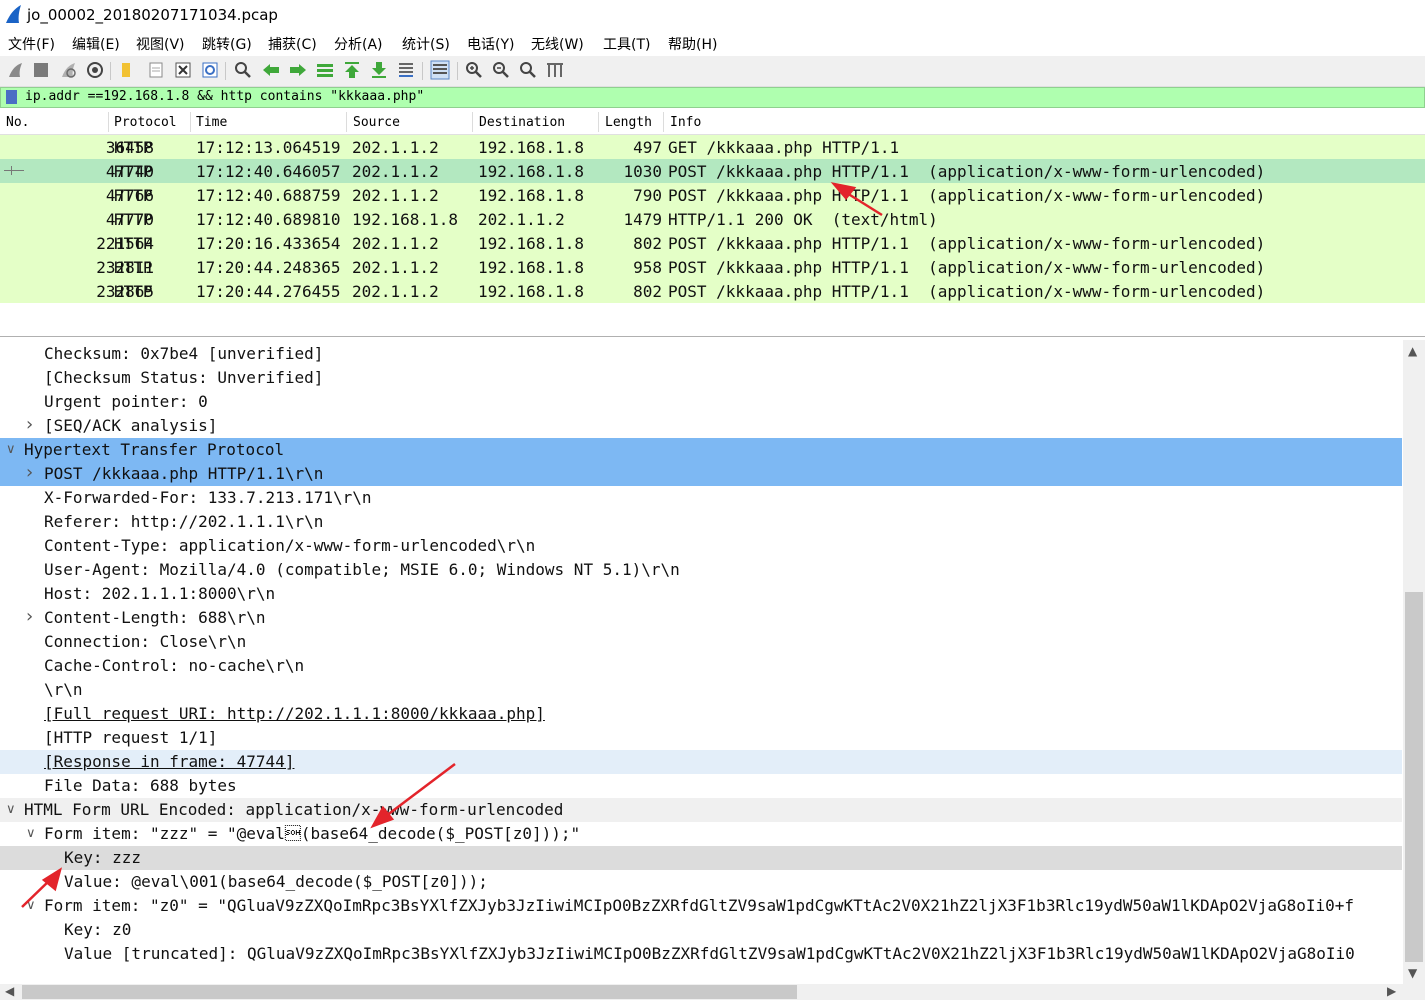  What do you see at coordinates (352, 70) in the screenshot?
I see `first-packet-icon` at bounding box center [352, 70].